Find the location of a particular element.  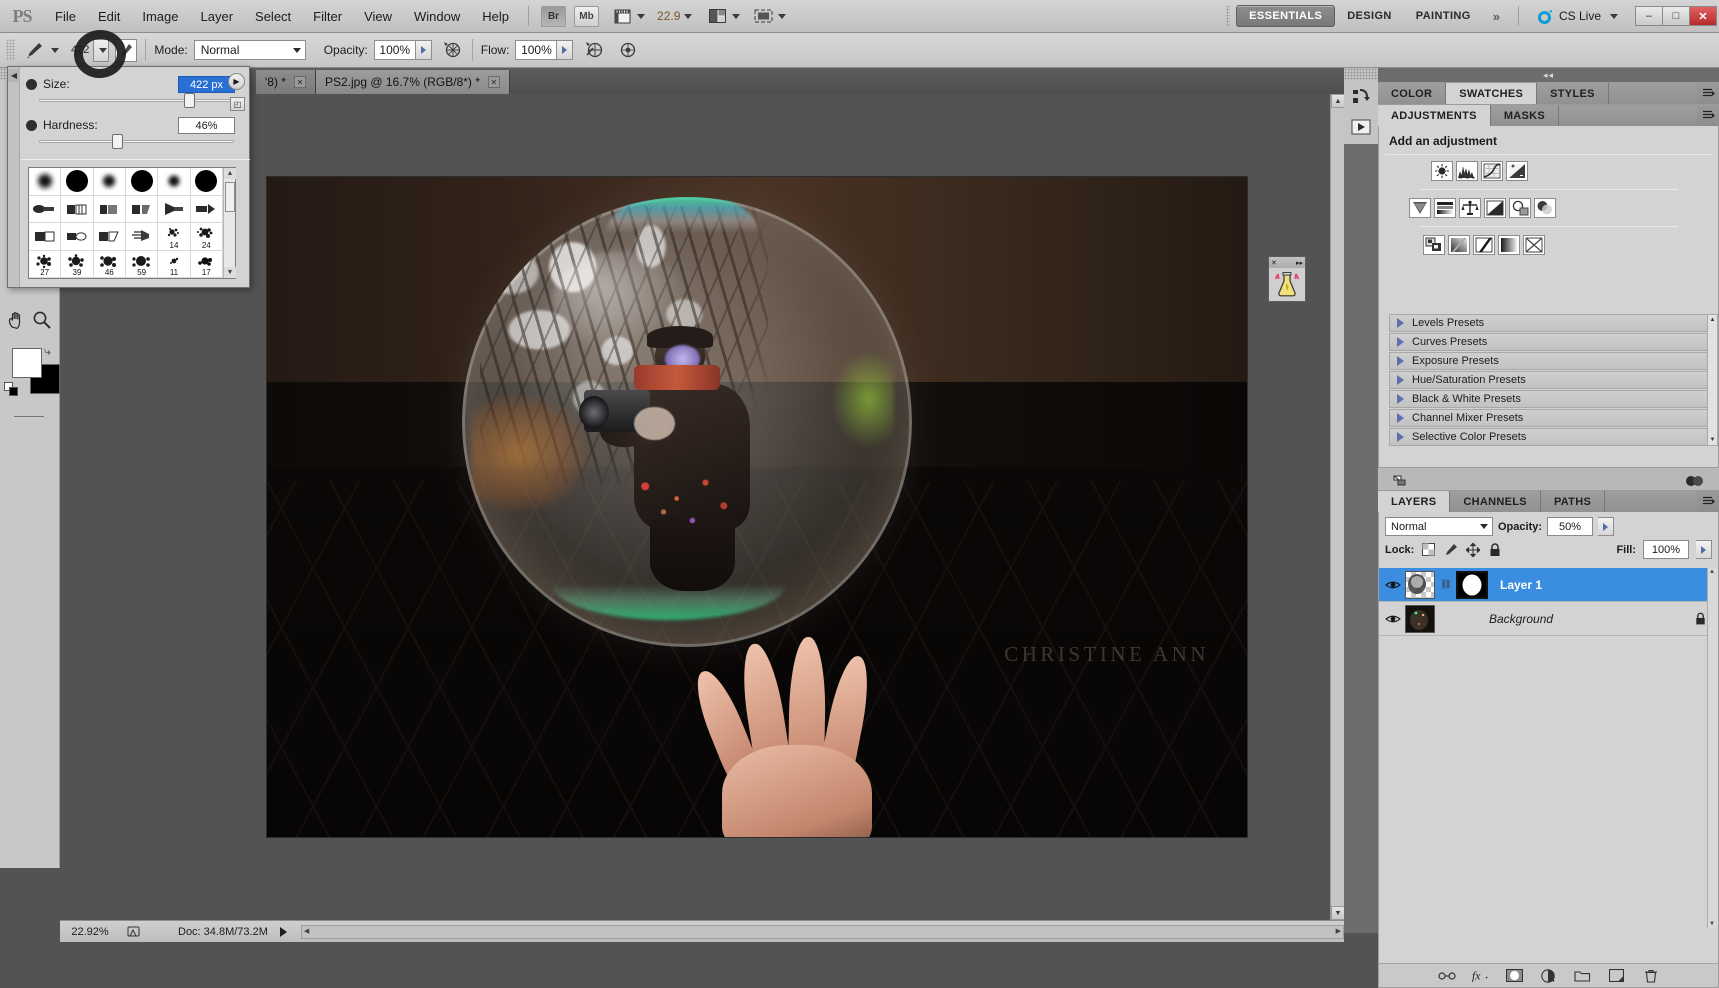

view-extras-dropdown is located at coordinates (628, 16).